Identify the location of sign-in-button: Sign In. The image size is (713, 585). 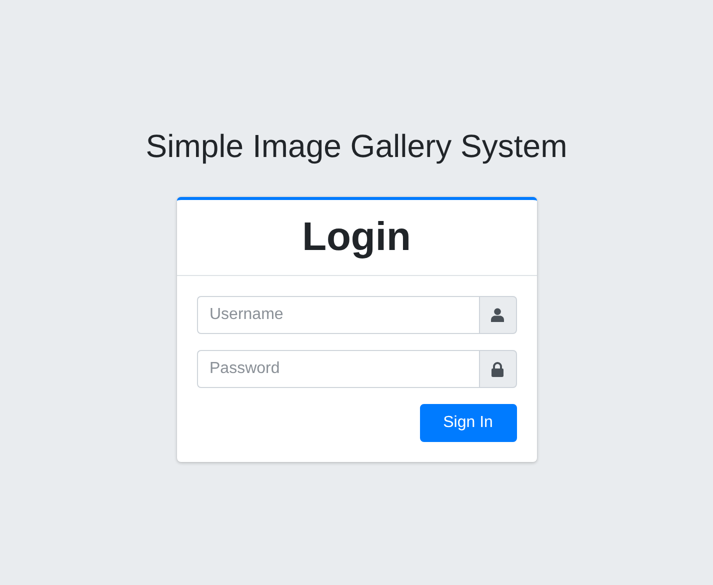
(468, 423).